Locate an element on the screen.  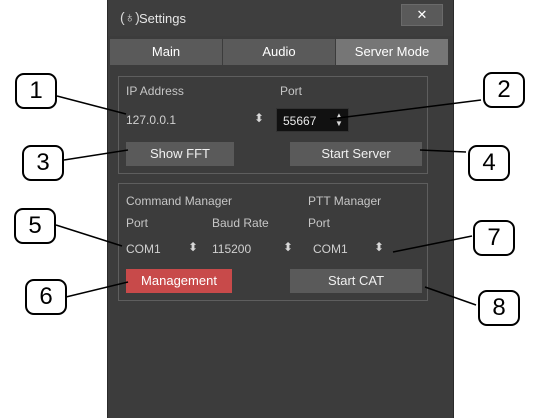
callout-2: 2 is located at coordinates (504, 90).